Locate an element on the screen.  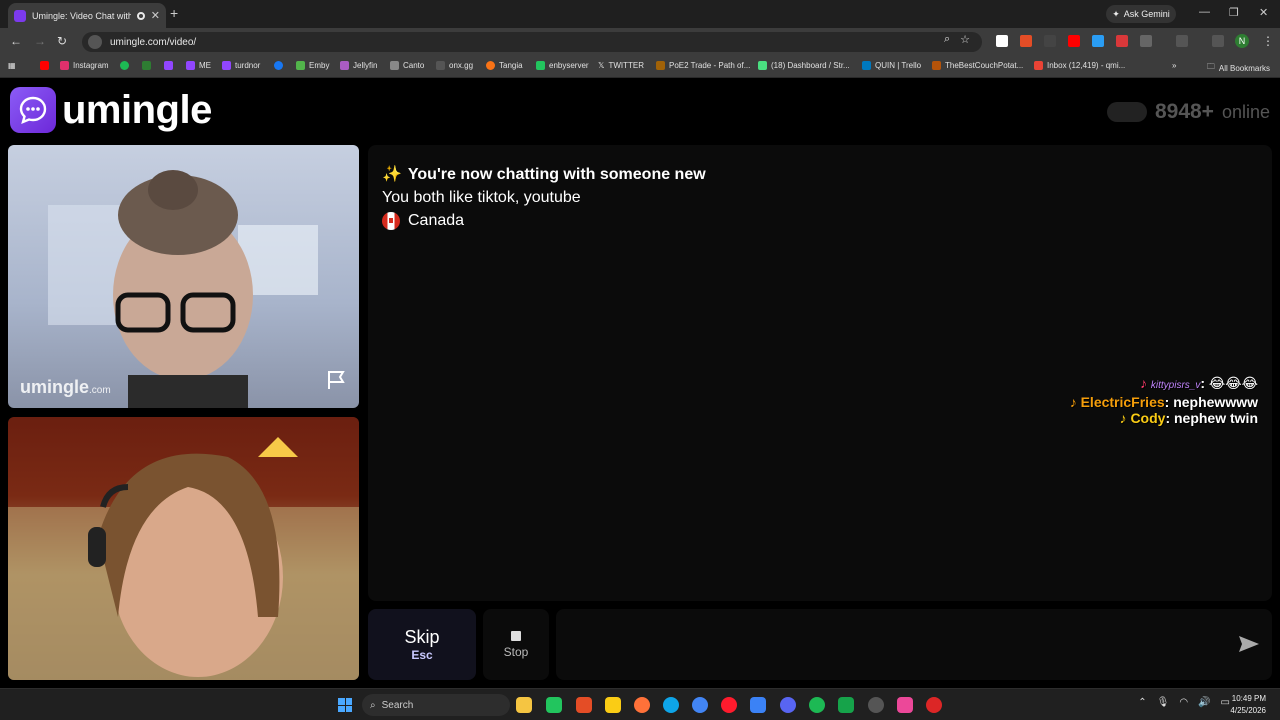
bookmark-onx: onx.gg is located at coordinates (454, 65).